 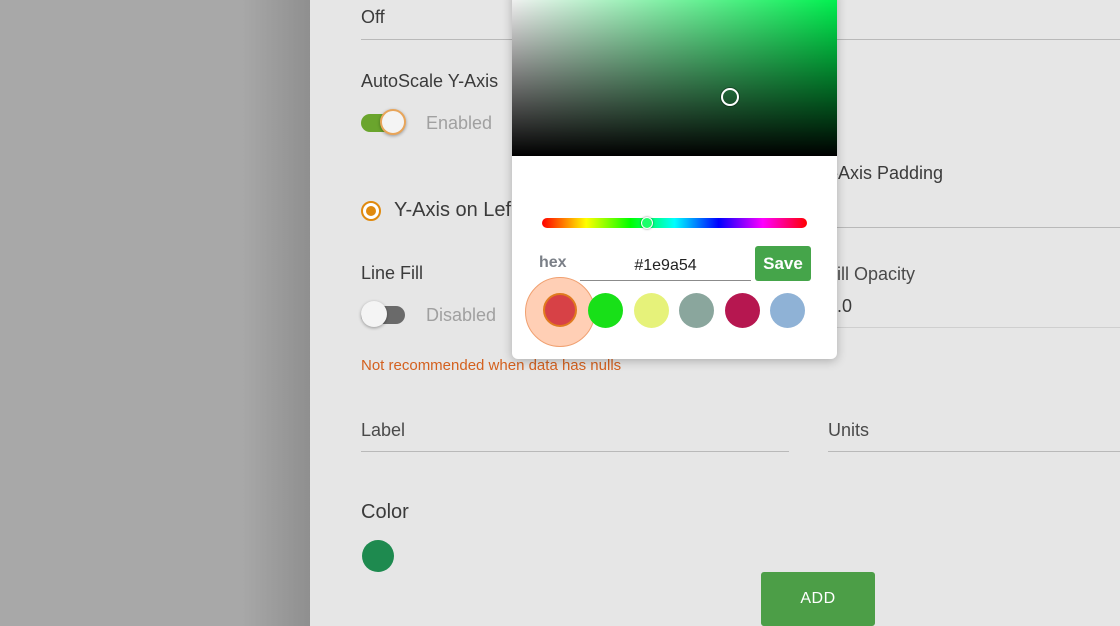 What do you see at coordinates (876, 274) in the screenshot?
I see `fill-opacity-label: ill Opacity` at bounding box center [876, 274].